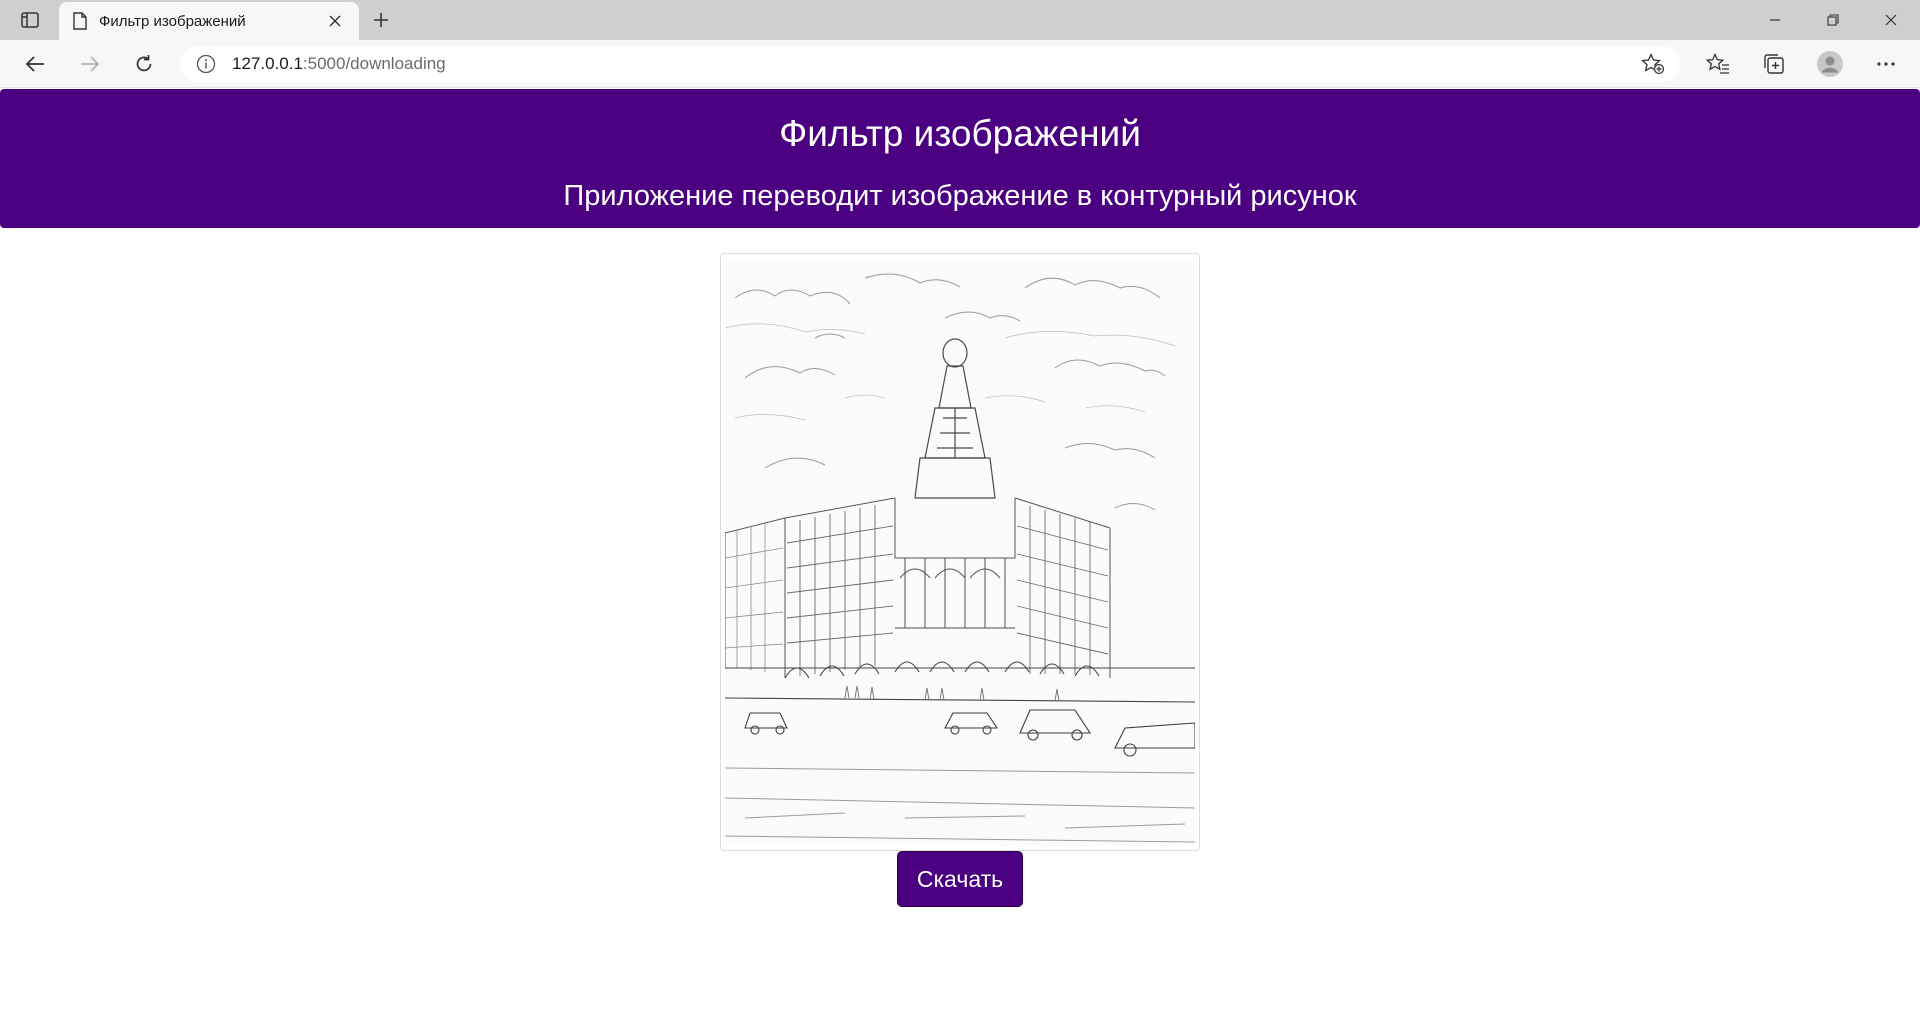 This screenshot has height=1030, width=1920. I want to click on tab-actions-icon, so click(30, 20).